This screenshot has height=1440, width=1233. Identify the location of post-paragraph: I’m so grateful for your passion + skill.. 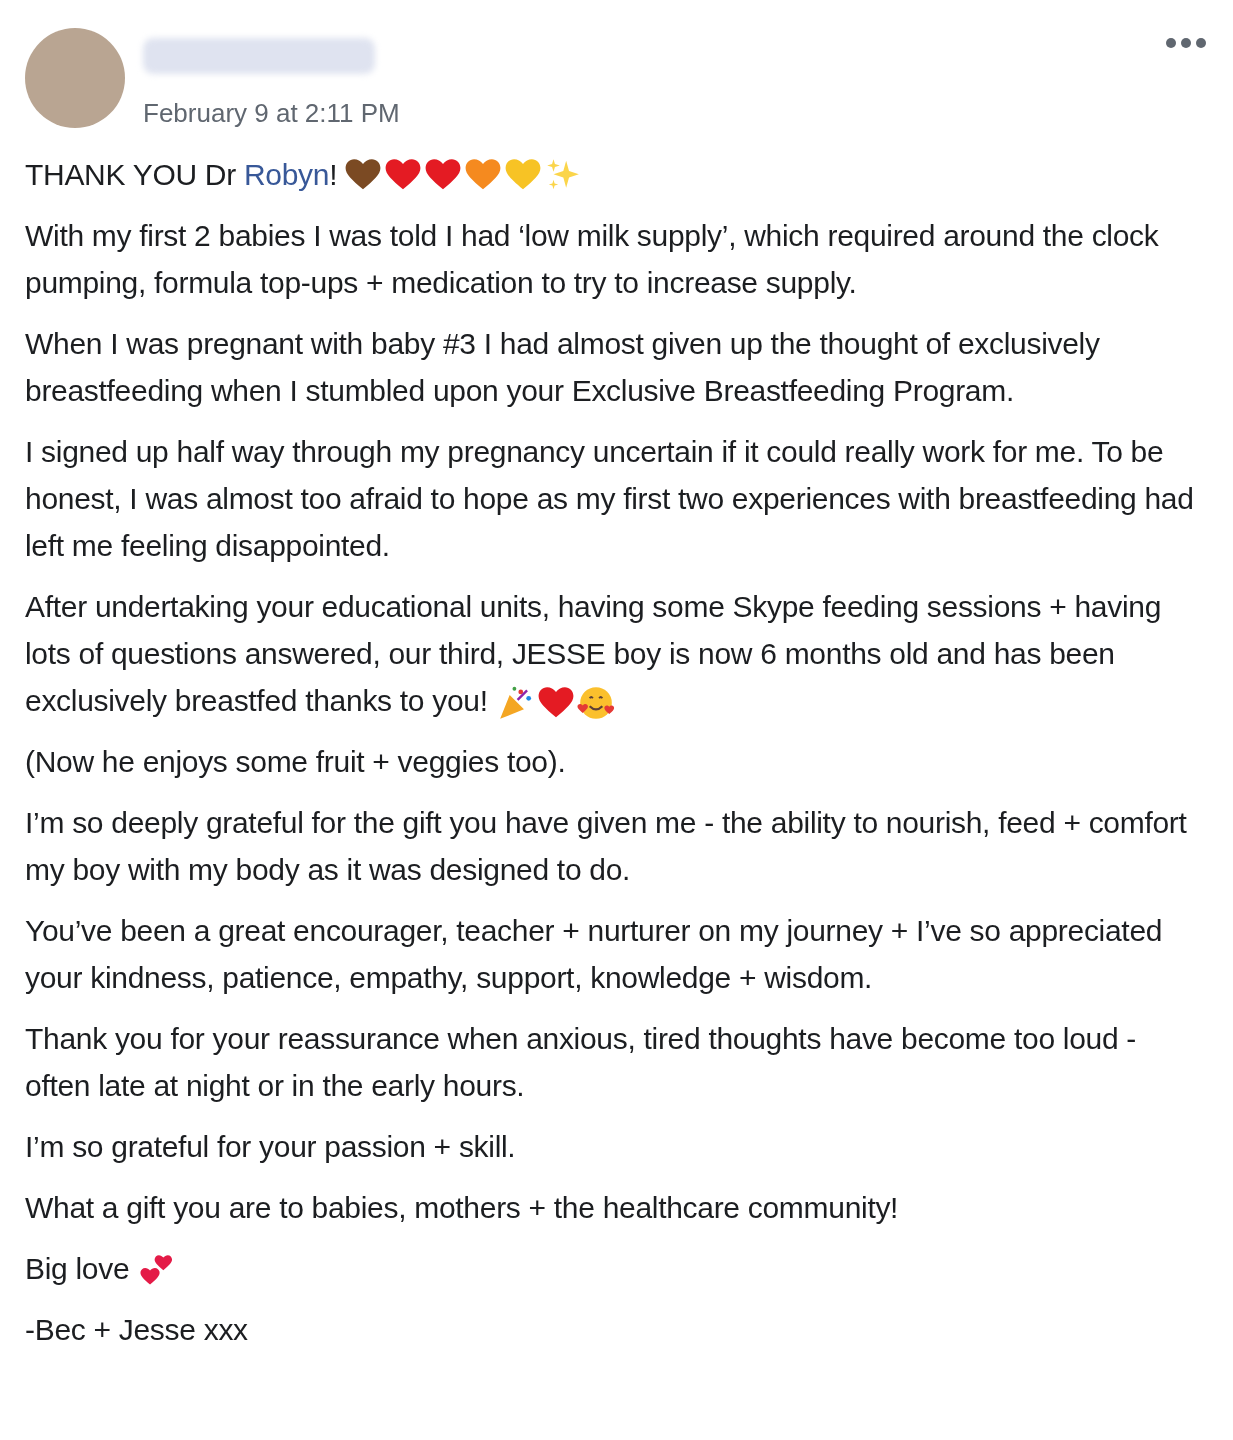
(270, 1146).